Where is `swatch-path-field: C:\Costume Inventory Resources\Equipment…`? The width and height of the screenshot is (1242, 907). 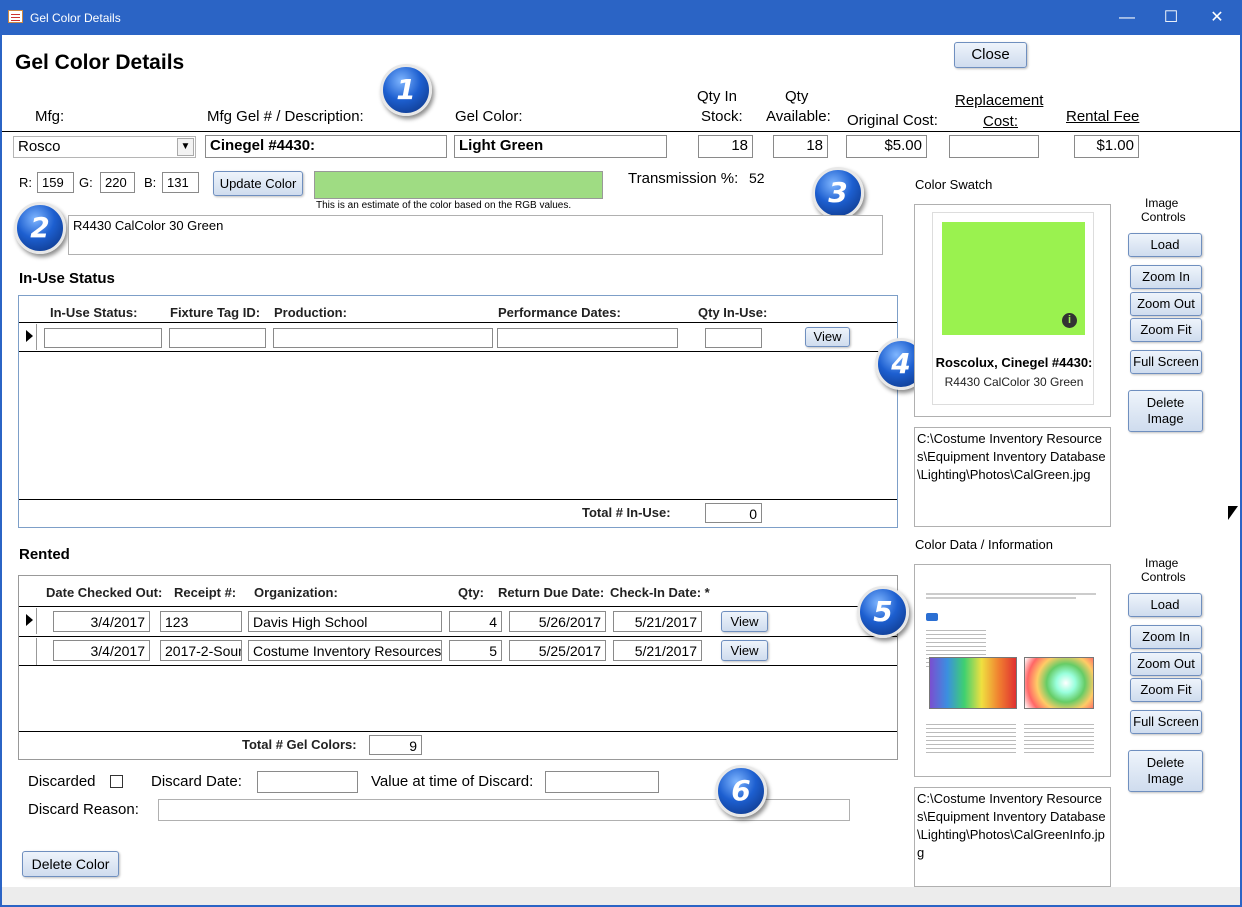
swatch-path-field: C:\Costume Inventory Resources\Equipment… is located at coordinates (1012, 477).